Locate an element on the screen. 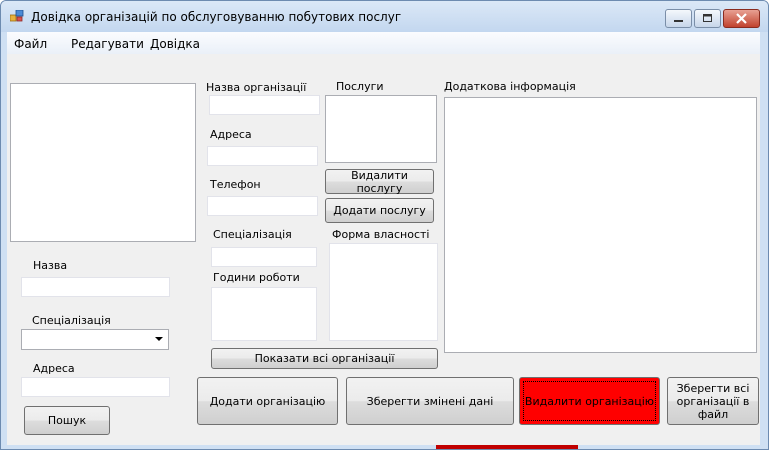  app-icon is located at coordinates (17, 16).